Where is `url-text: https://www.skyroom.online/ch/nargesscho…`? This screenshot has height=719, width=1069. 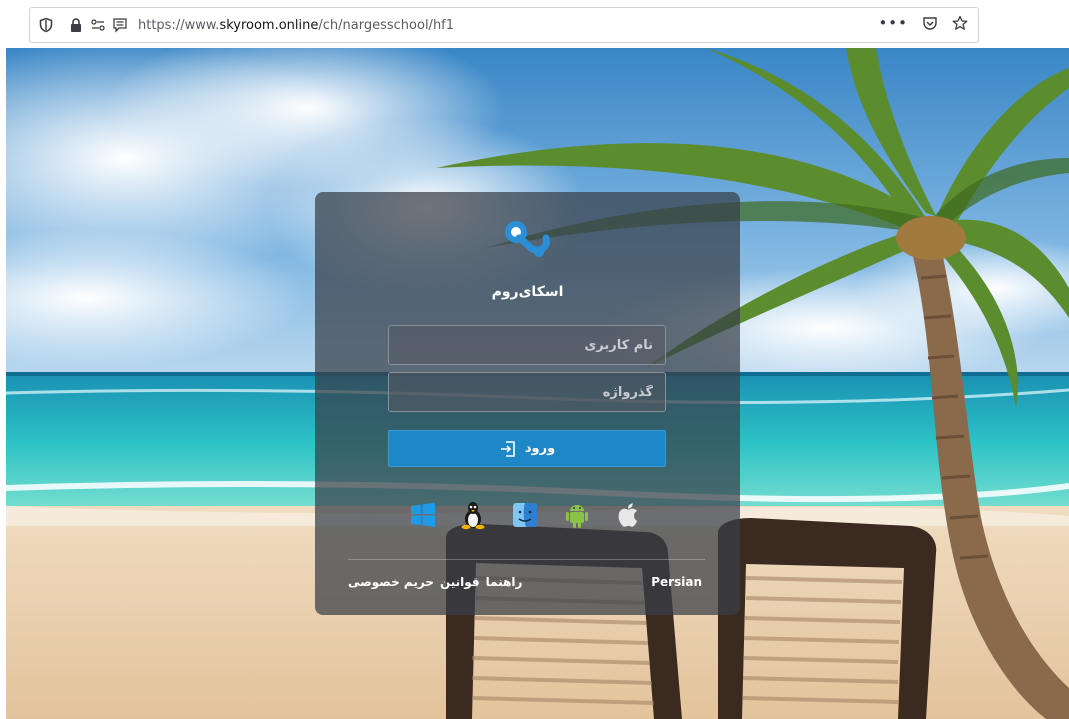 url-text: https://www.skyroom.online/ch/nargesscho… is located at coordinates (296, 25).